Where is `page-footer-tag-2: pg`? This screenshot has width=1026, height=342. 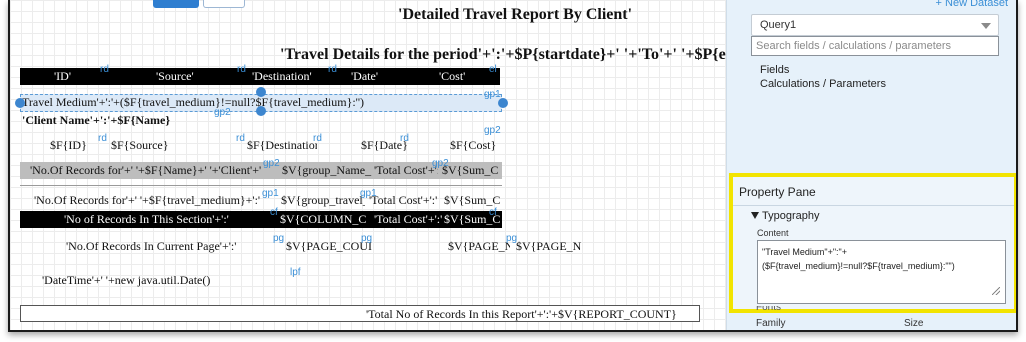
page-footer-tag-2: pg is located at coordinates (367, 238).